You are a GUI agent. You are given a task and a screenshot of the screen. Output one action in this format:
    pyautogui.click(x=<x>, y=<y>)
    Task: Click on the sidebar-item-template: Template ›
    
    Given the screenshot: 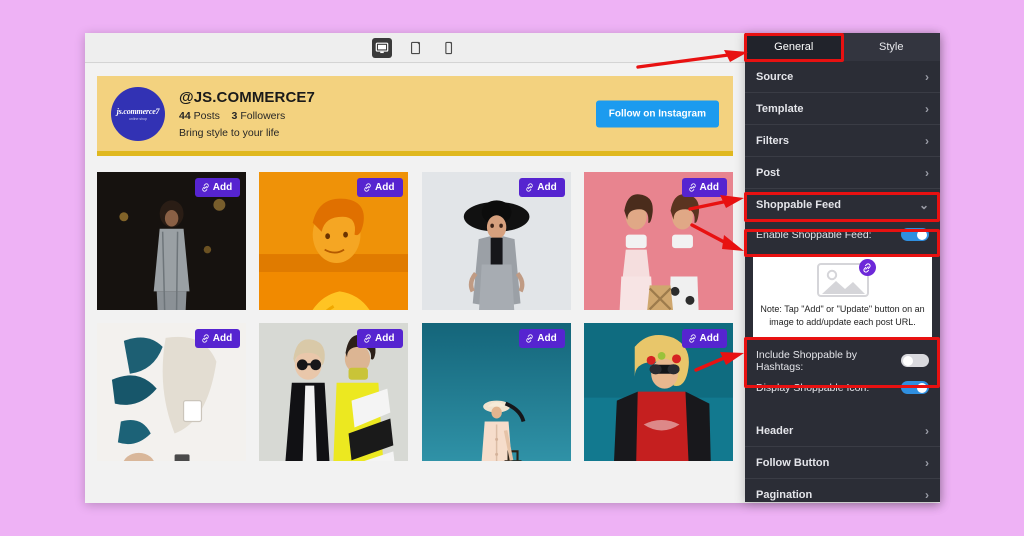 What is the action you would take?
    pyautogui.click(x=842, y=109)
    